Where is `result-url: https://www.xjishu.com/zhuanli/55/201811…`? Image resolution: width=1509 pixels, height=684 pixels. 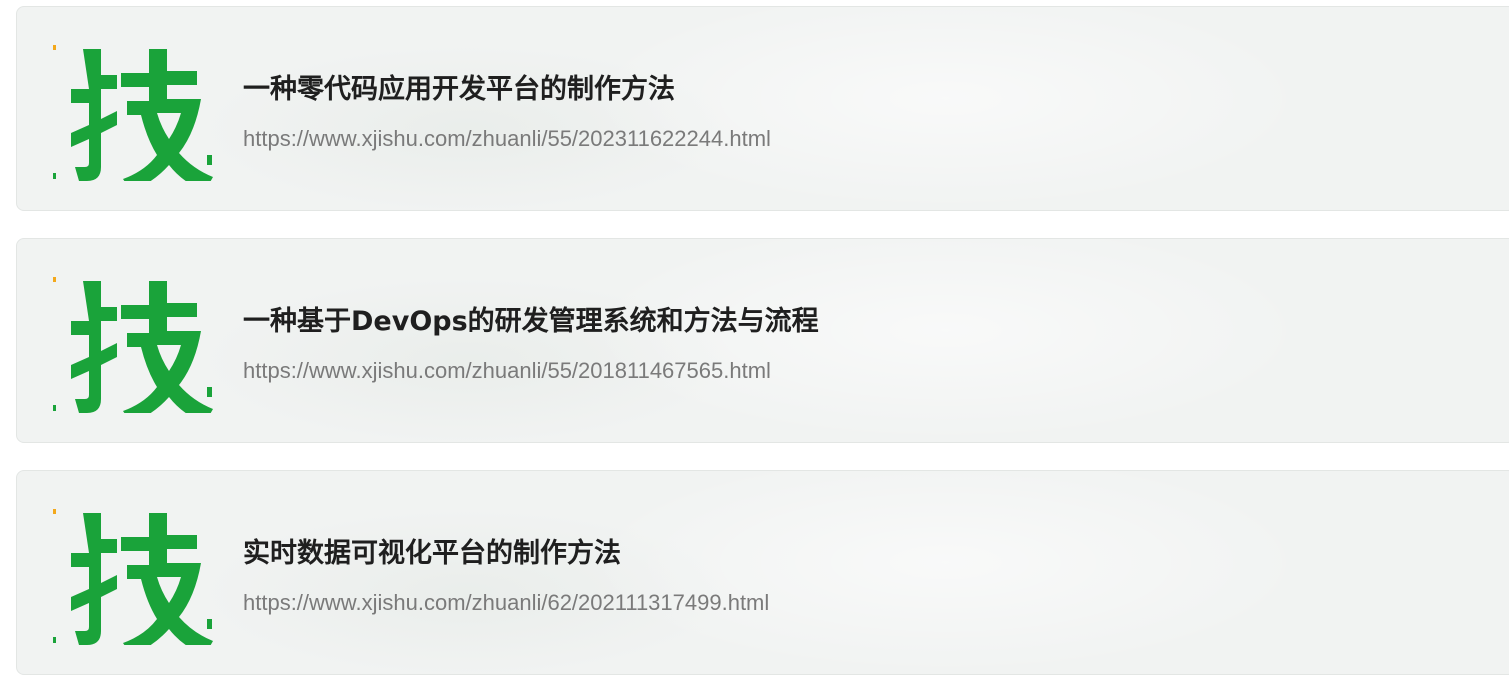
result-url: https://www.xjishu.com/zhuanli/55/201811… is located at coordinates (507, 371).